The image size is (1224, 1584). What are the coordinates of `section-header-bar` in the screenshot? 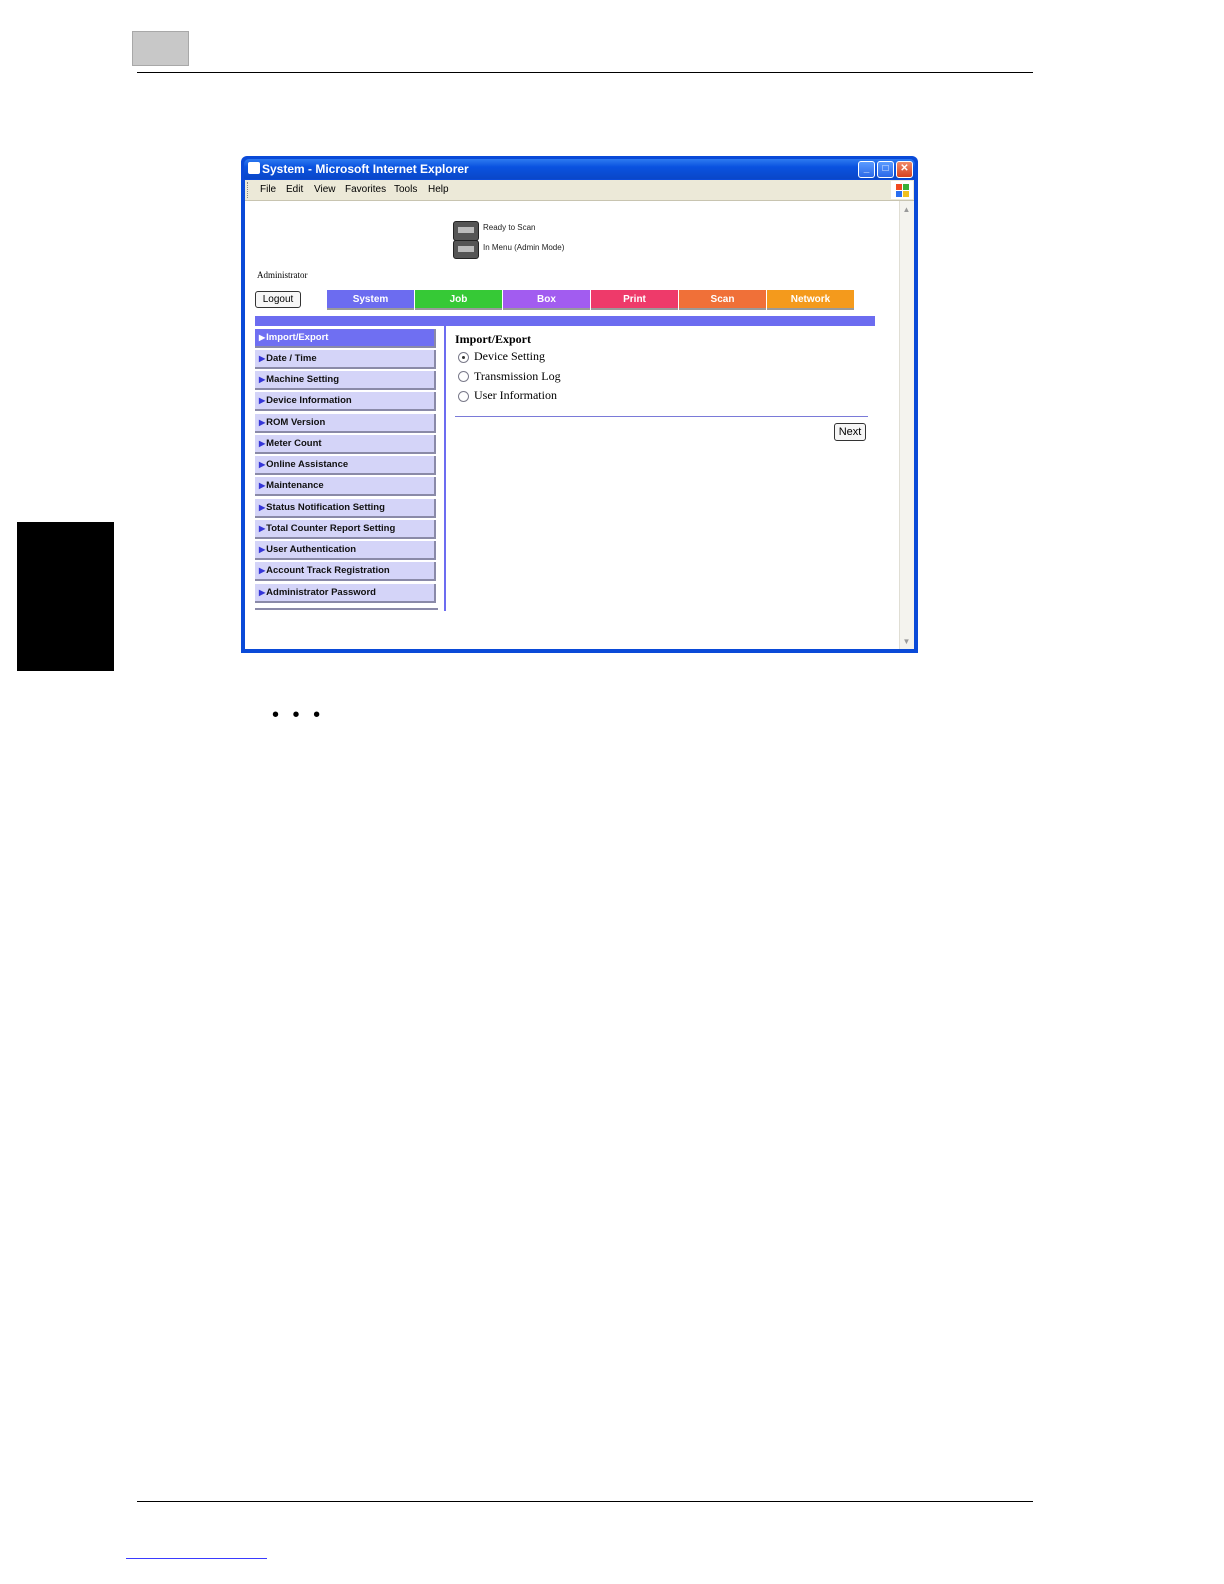 It's located at (565, 321).